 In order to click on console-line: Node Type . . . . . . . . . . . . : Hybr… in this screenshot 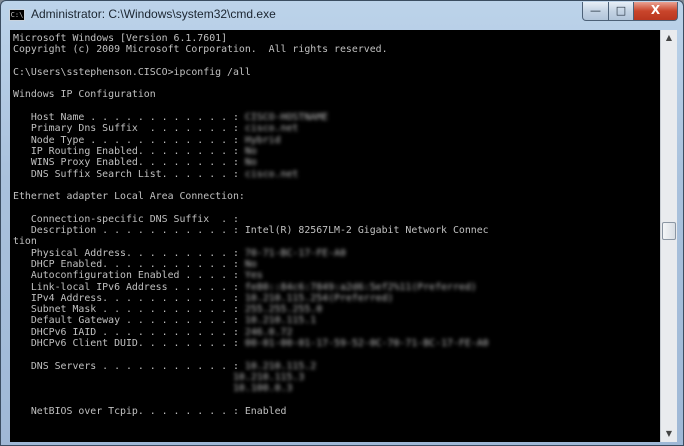, I will do `click(251, 140)`.